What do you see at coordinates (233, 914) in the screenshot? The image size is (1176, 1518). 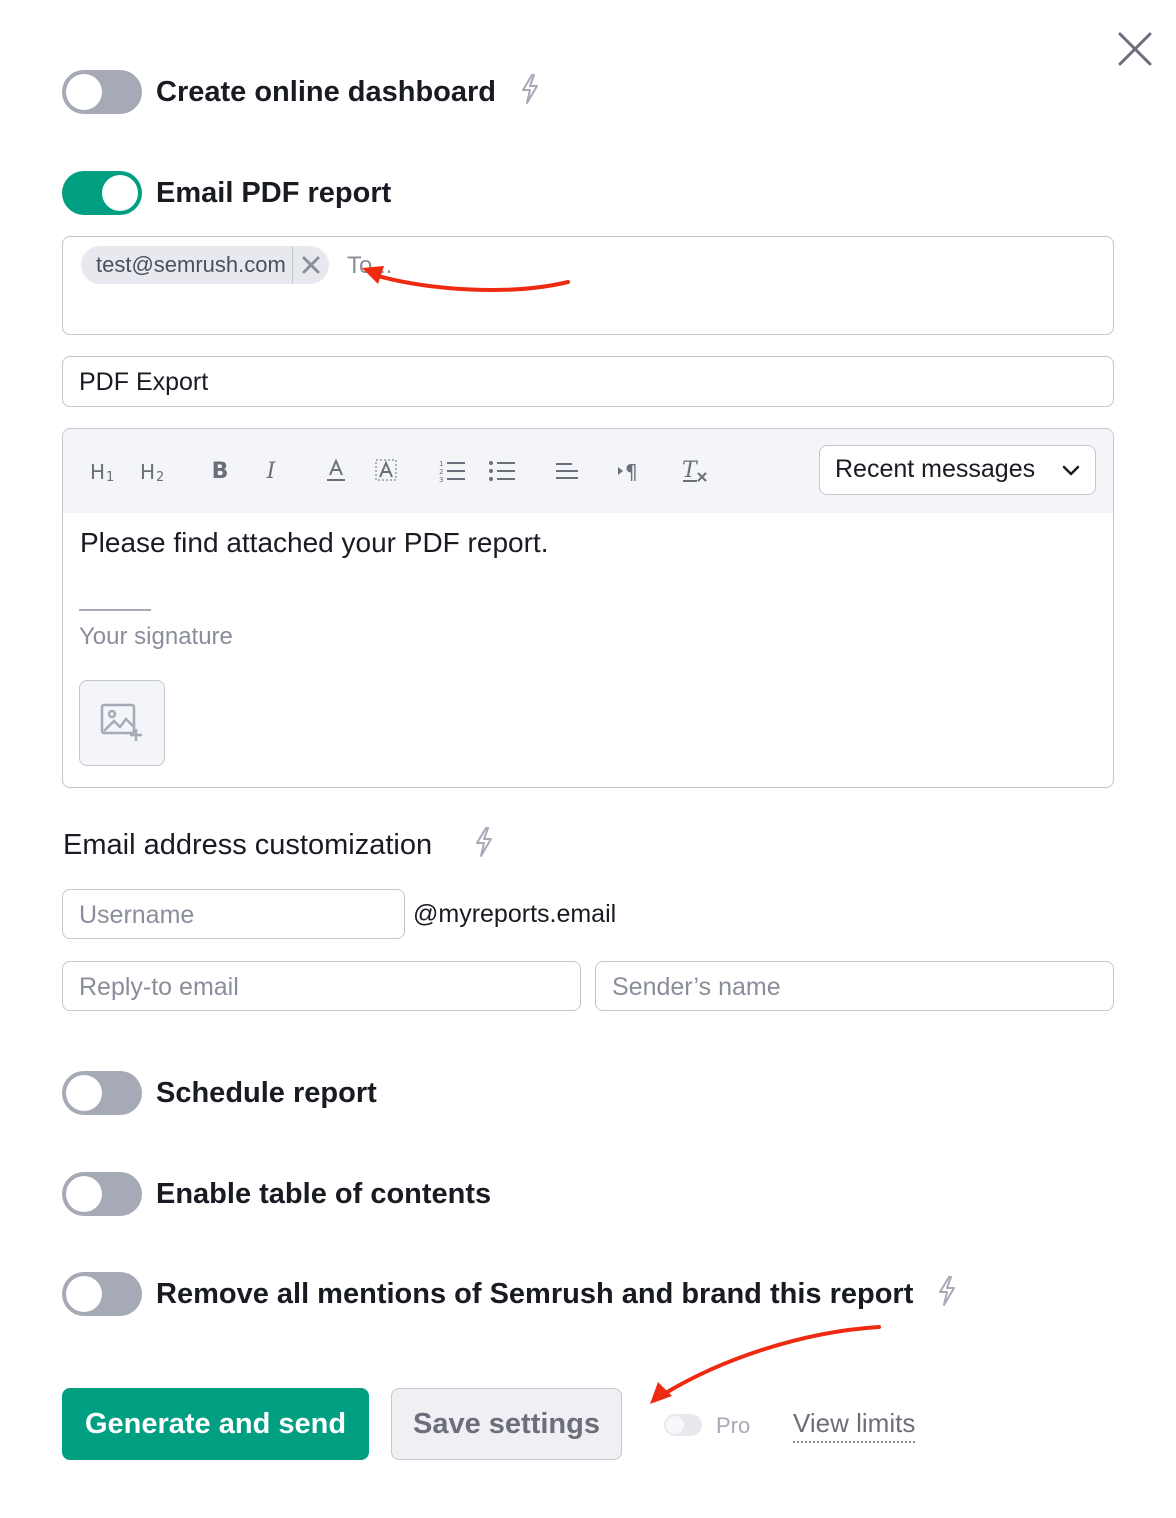 I see `username-input: Username` at bounding box center [233, 914].